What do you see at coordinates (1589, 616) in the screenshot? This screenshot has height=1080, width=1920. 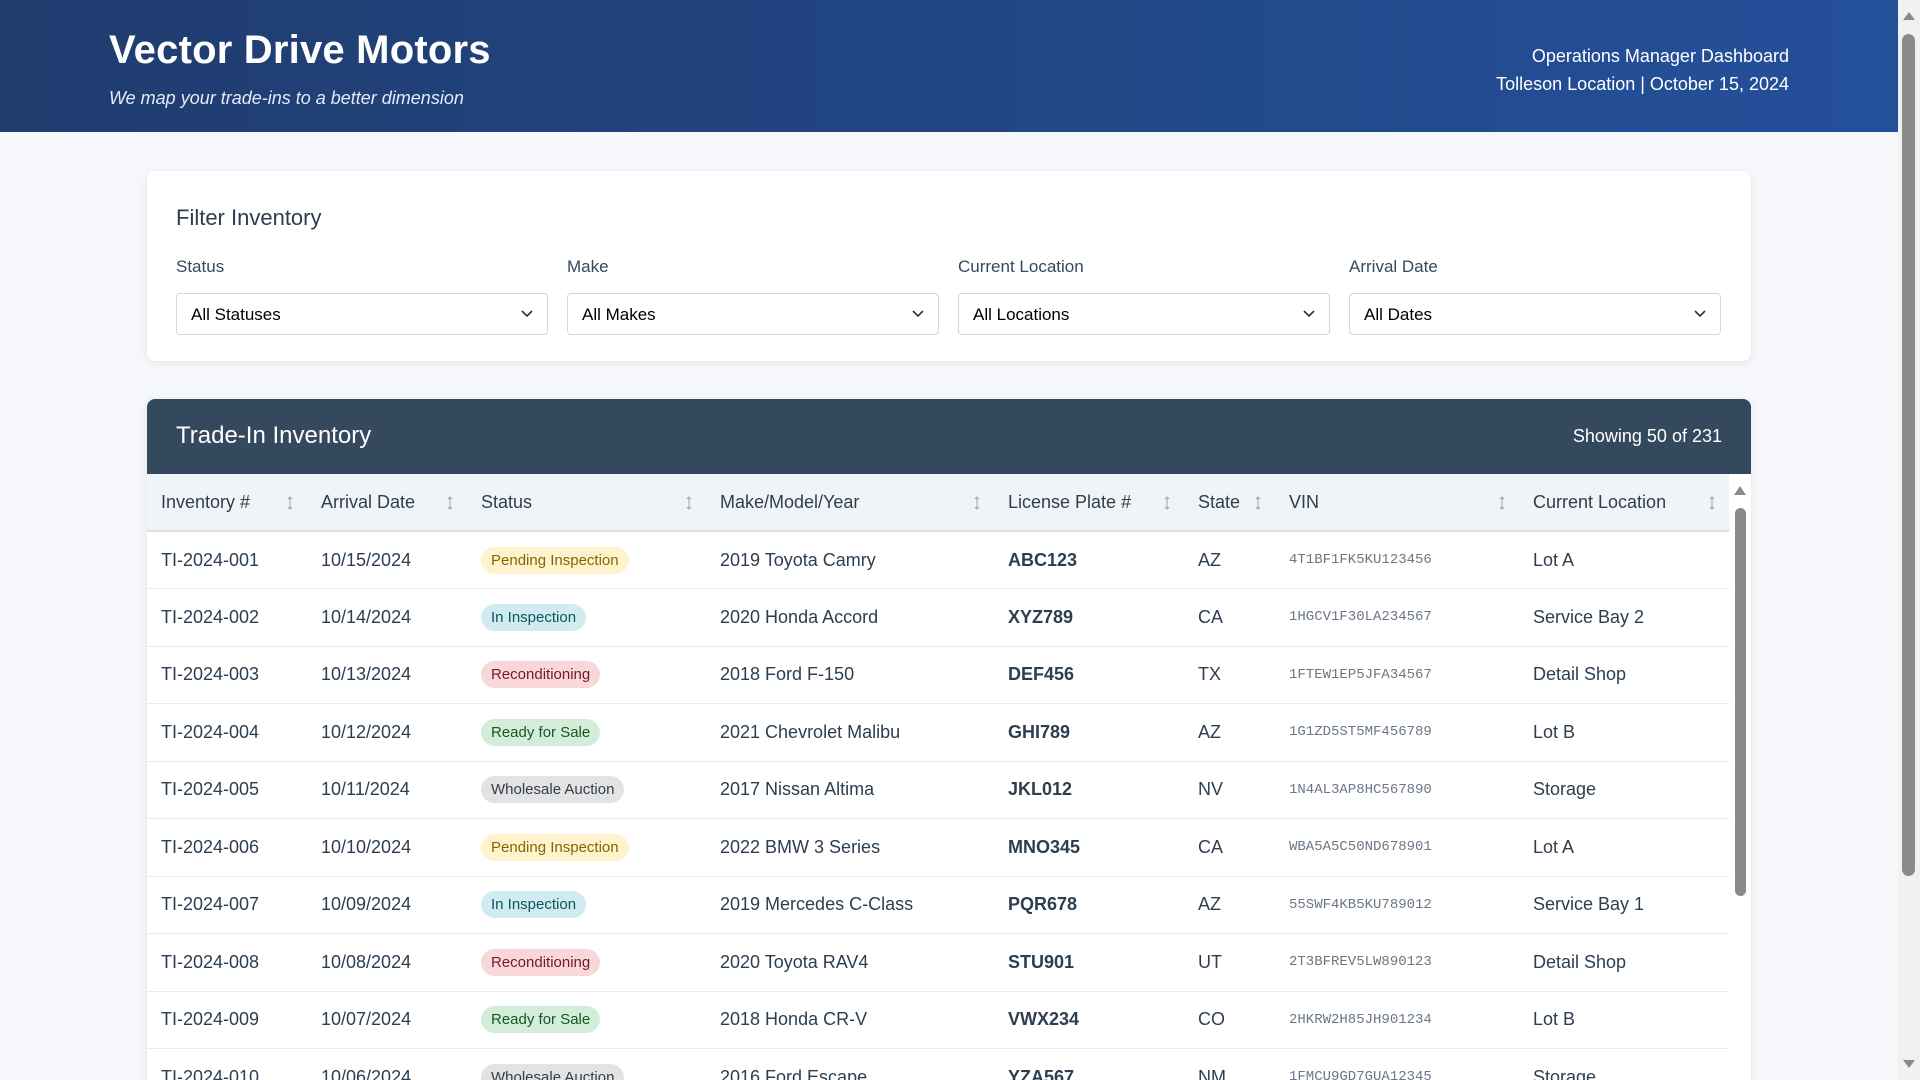 I see `current-location-cell: Service Bay 2` at bounding box center [1589, 616].